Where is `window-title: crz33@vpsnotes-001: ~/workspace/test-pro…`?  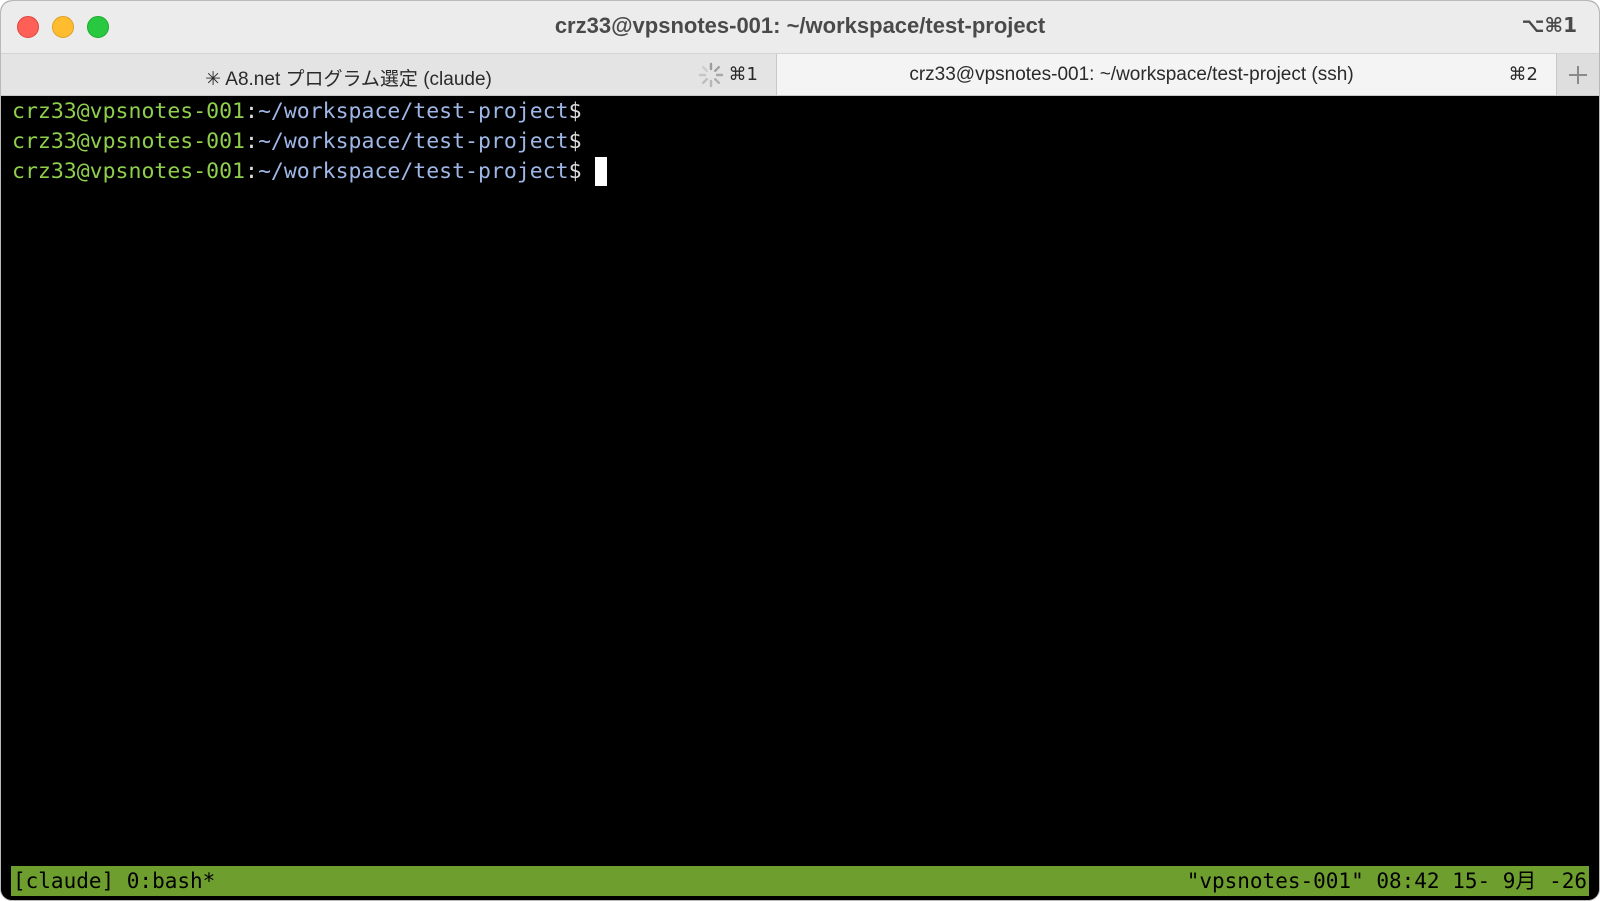 window-title: crz33@vpsnotes-001: ~/workspace/test-pro… is located at coordinates (800, 25).